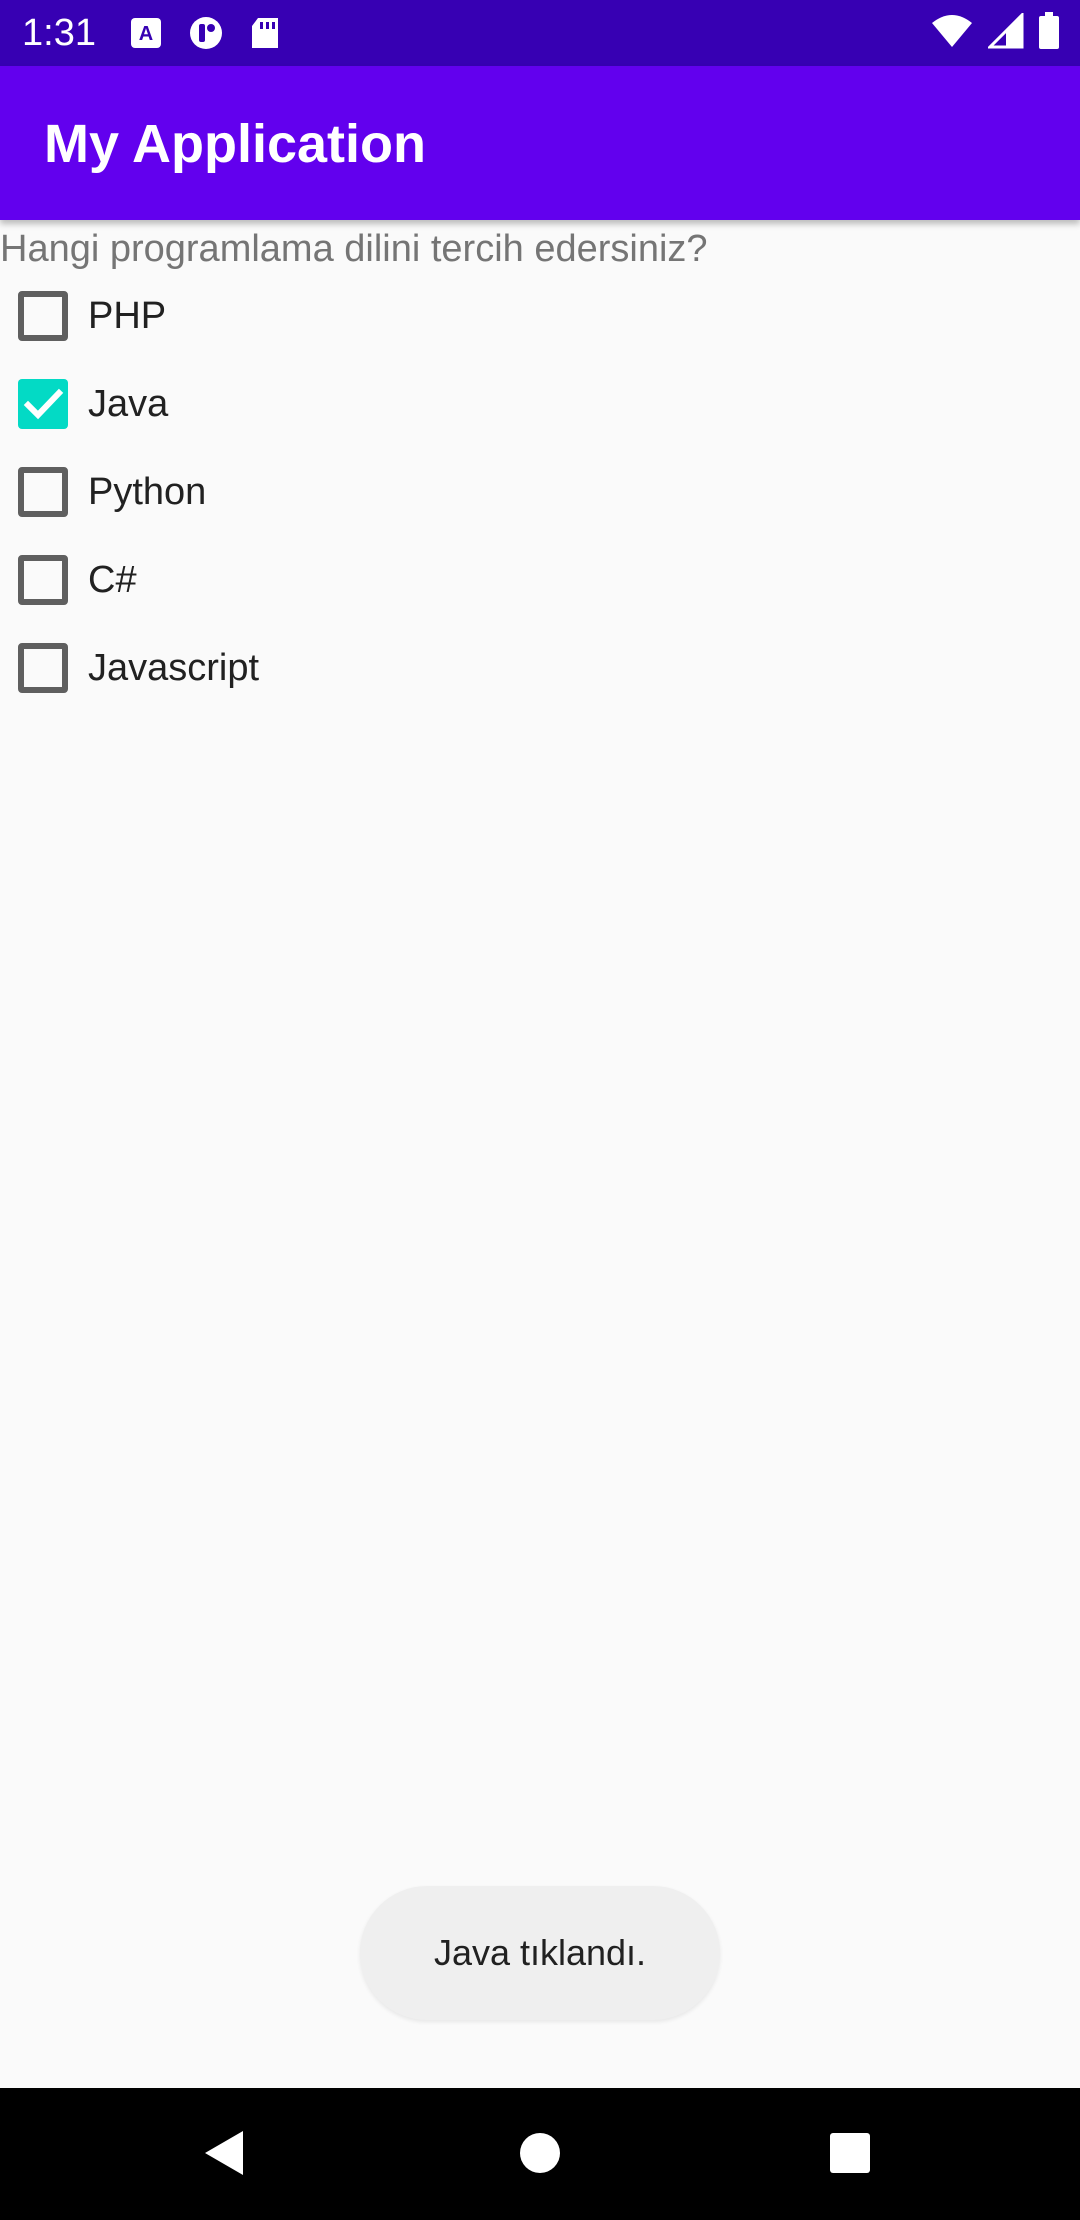 The image size is (1080, 2220). I want to click on app-title: My Application, so click(235, 144).